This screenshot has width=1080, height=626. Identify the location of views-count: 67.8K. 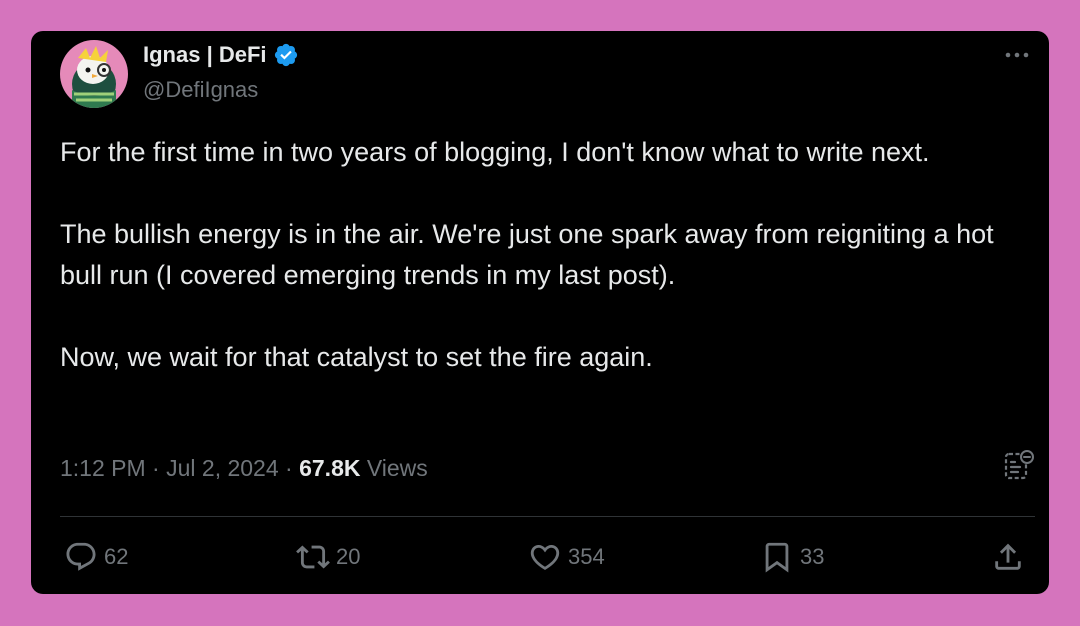
(330, 468).